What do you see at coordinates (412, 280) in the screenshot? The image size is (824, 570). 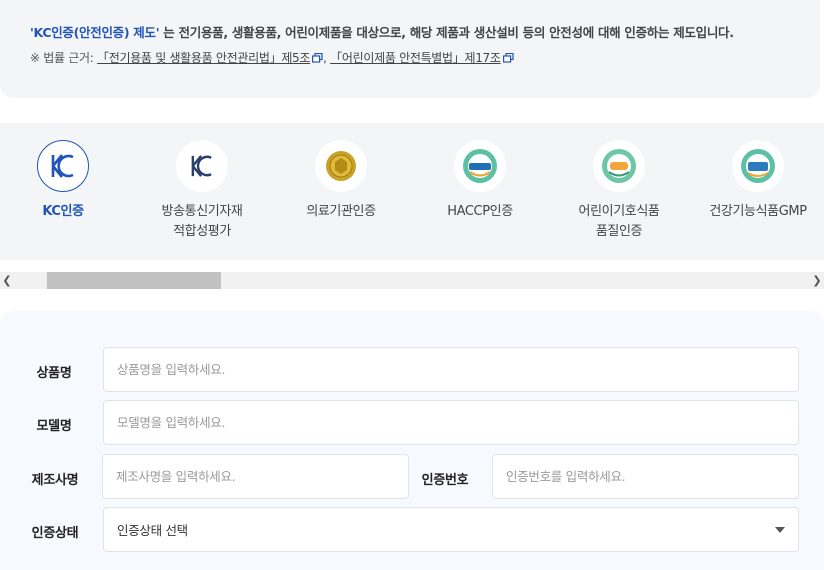 I see `horizontal-scrollbar: ❮ ❯` at bounding box center [412, 280].